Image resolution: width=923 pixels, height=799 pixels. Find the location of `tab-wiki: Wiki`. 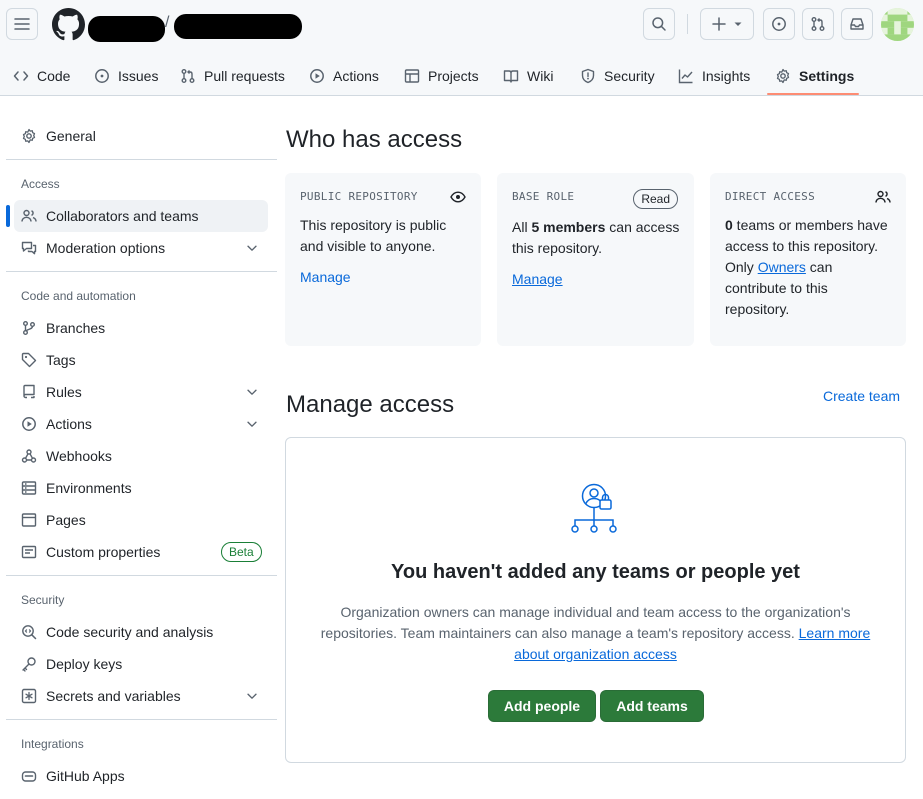

tab-wiki: Wiki is located at coordinates (528, 76).